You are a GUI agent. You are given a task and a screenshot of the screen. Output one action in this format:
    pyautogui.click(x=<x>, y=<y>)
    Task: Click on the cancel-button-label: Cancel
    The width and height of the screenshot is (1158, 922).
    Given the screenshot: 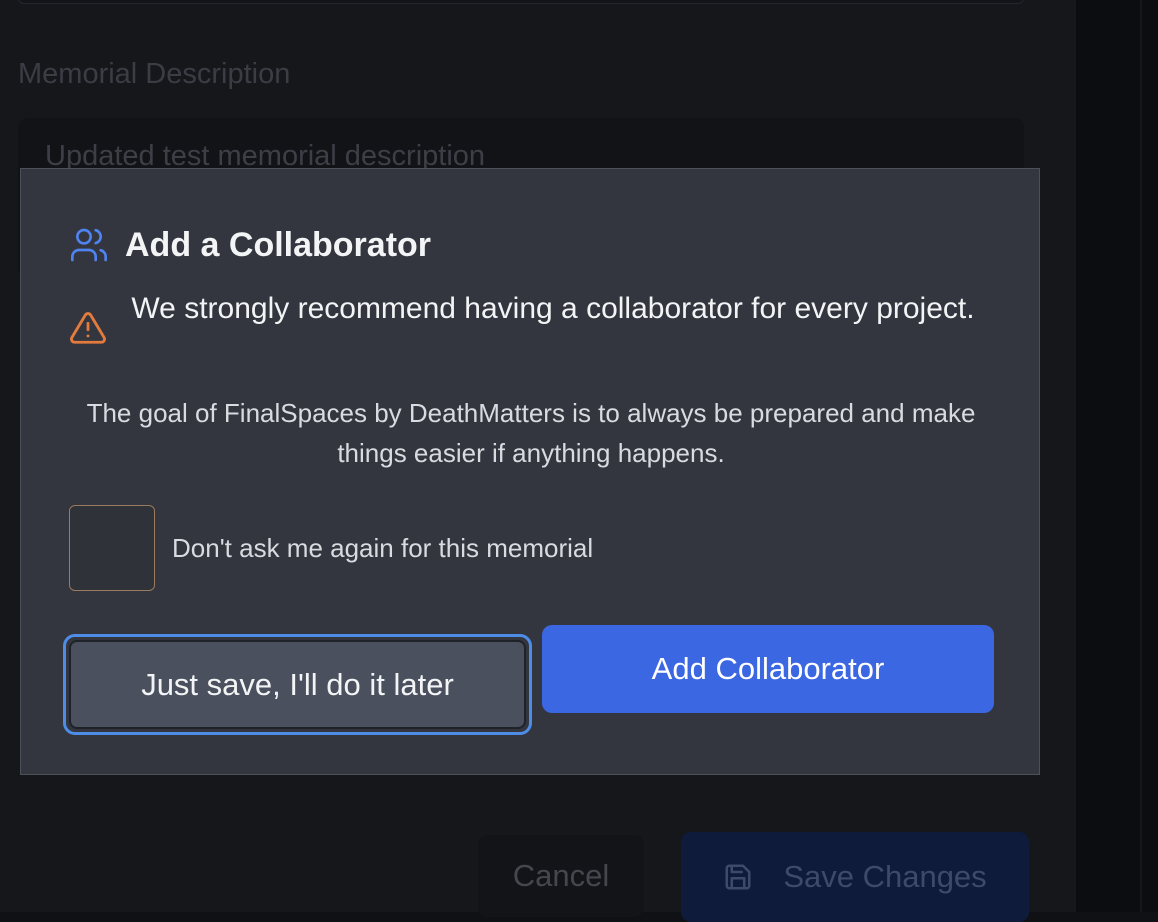 What is the action you would take?
    pyautogui.click(x=561, y=875)
    